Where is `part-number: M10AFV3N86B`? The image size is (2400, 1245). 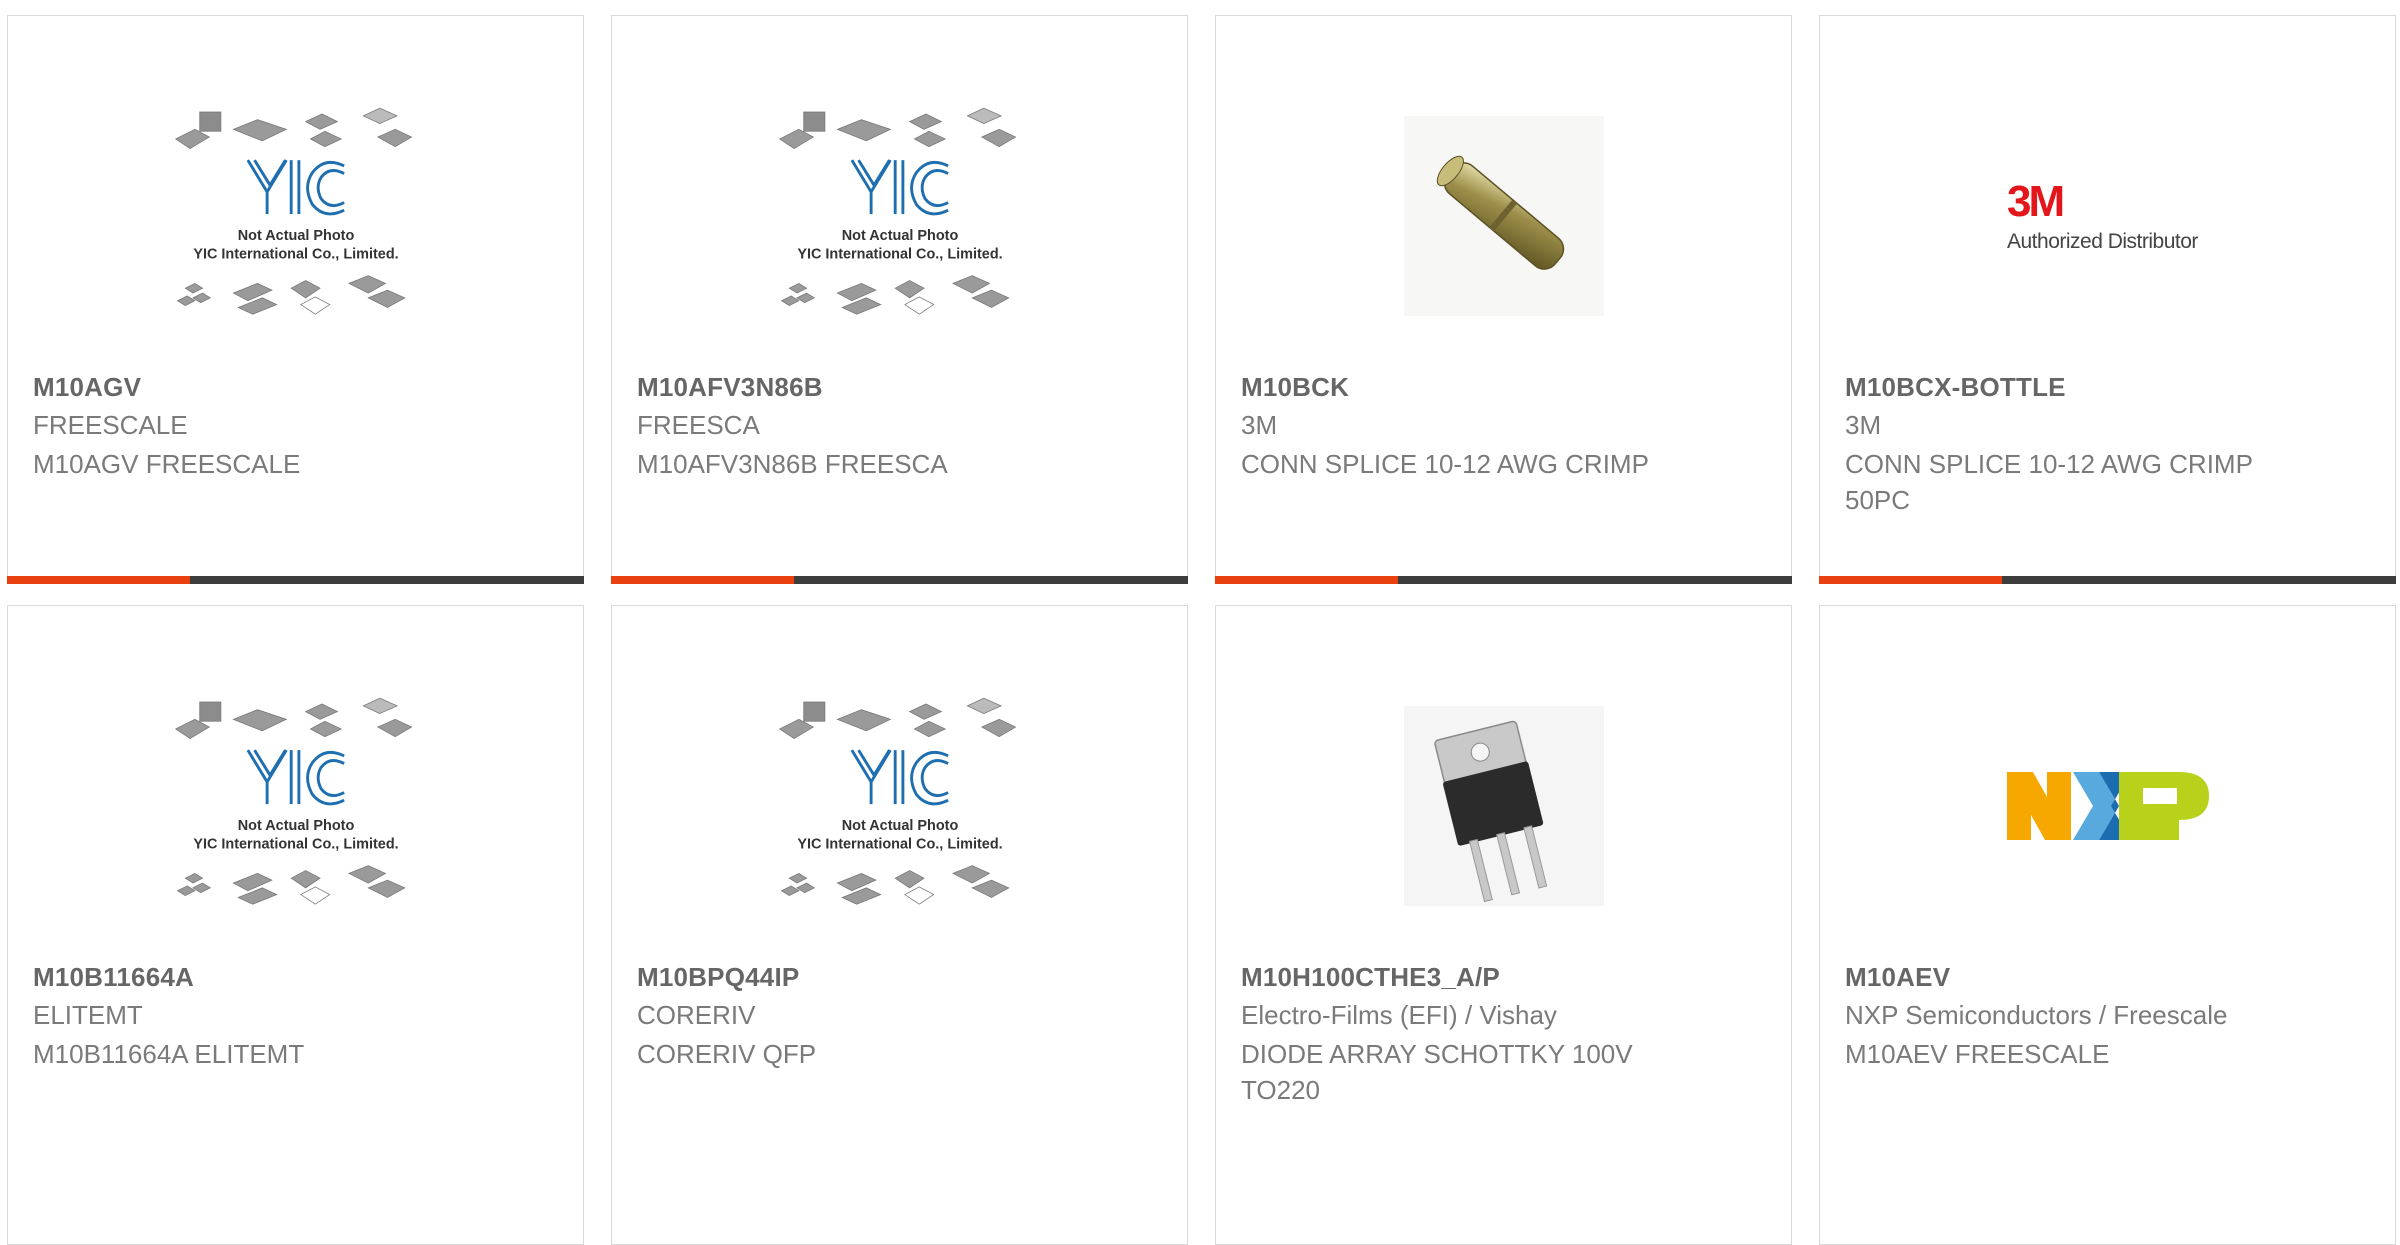
part-number: M10AFV3N86B is located at coordinates (730, 387).